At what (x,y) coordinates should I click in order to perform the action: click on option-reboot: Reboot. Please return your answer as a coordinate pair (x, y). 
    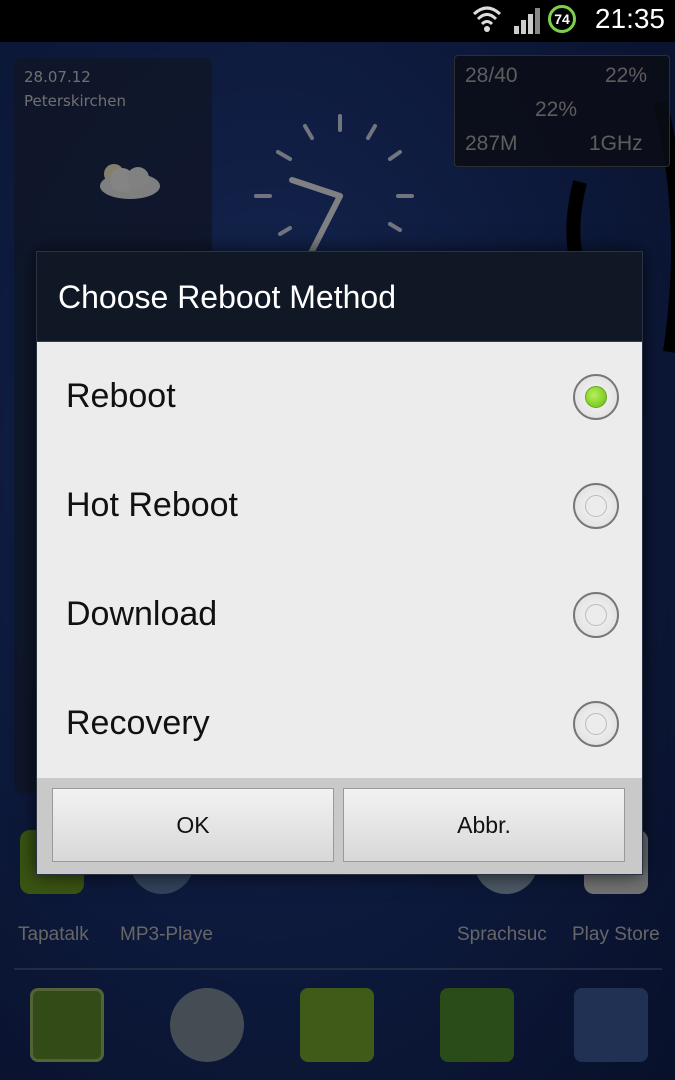
    Looking at the image, I should click on (339, 396).